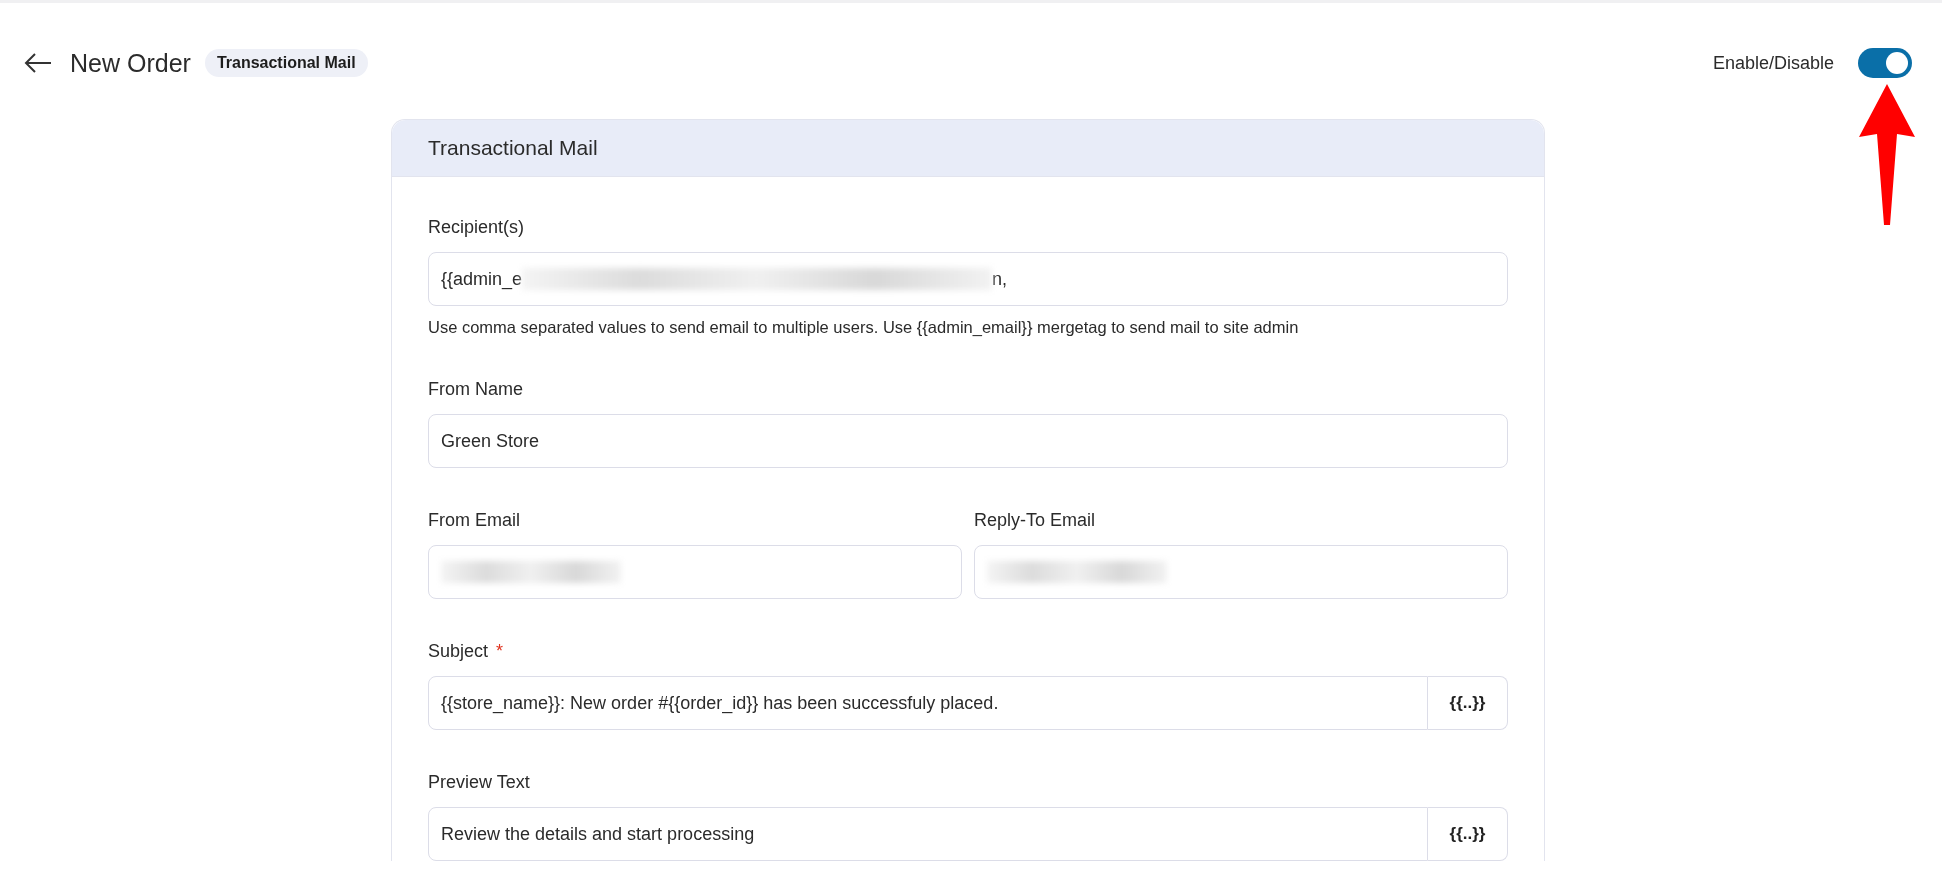 This screenshot has height=892, width=1942. Describe the element at coordinates (968, 279) in the screenshot. I see `input-field: {{admin_e n,` at that location.